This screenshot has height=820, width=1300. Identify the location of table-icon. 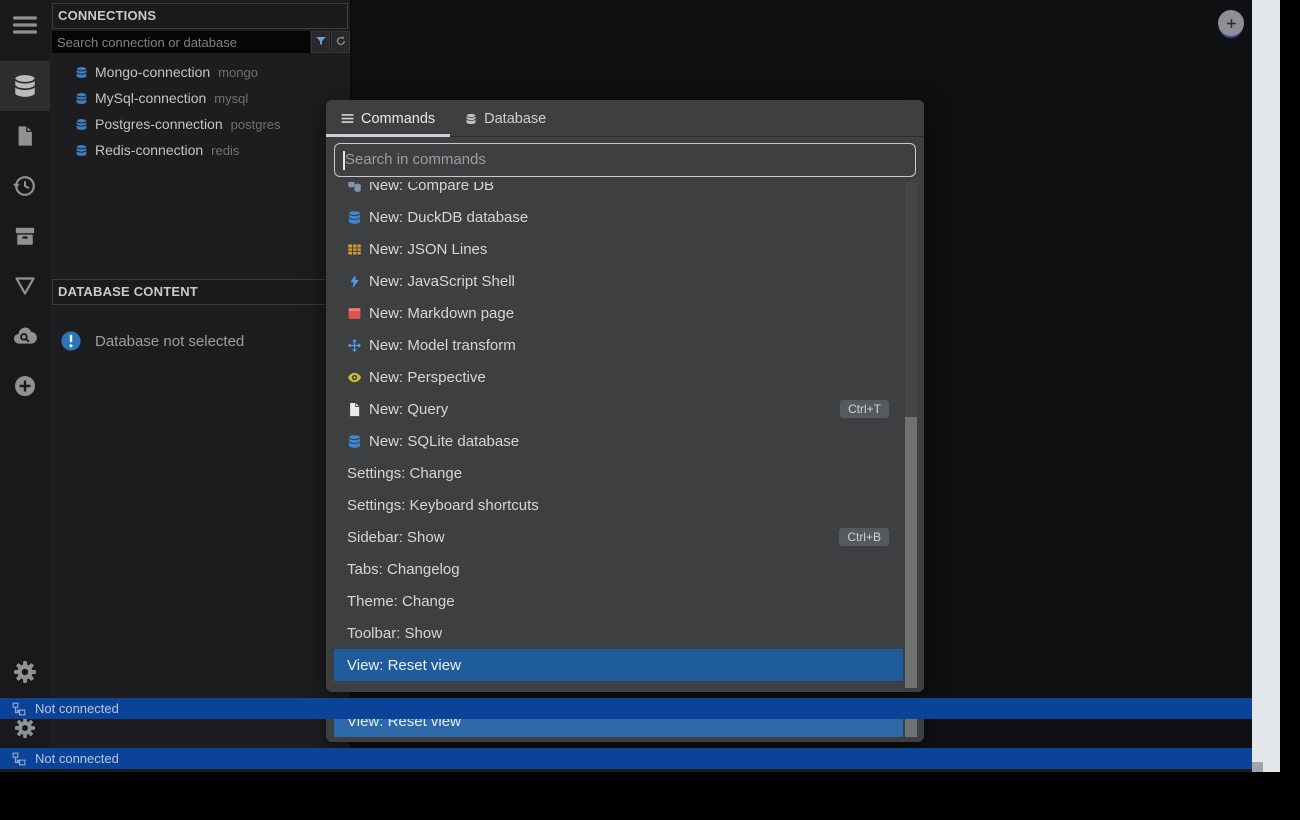
(354, 249).